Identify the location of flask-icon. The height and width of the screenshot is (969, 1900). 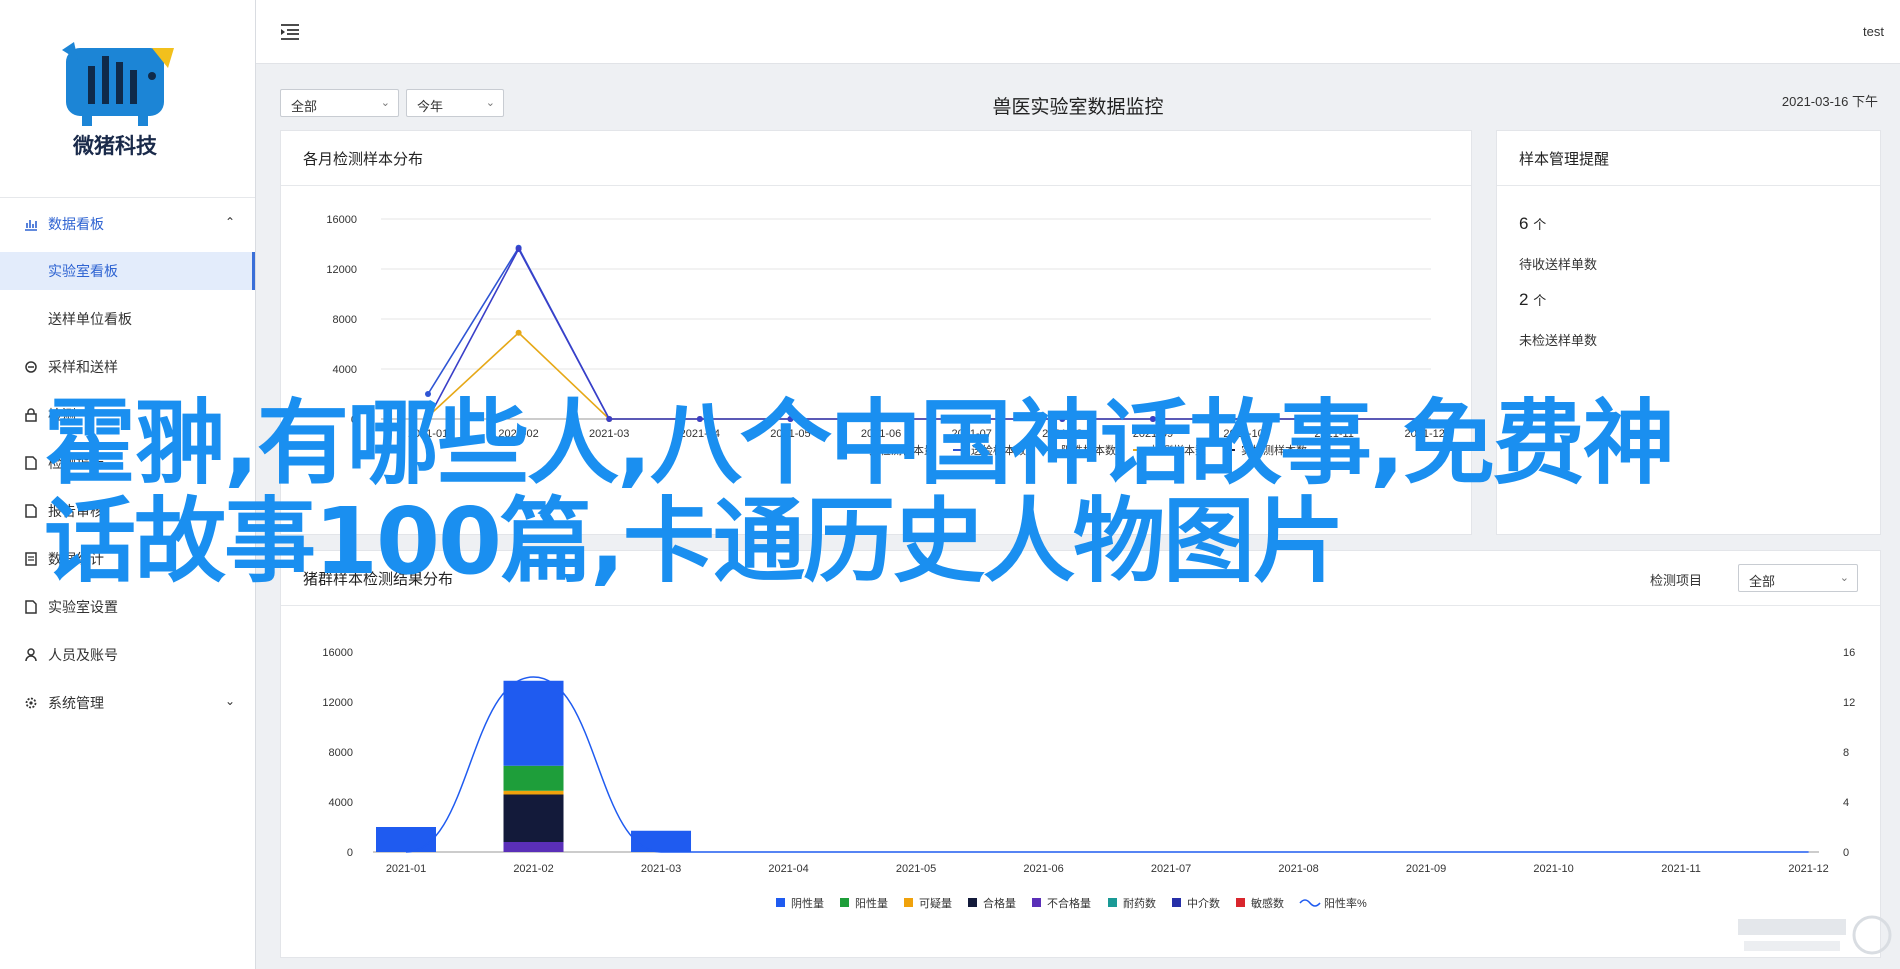
(31, 367).